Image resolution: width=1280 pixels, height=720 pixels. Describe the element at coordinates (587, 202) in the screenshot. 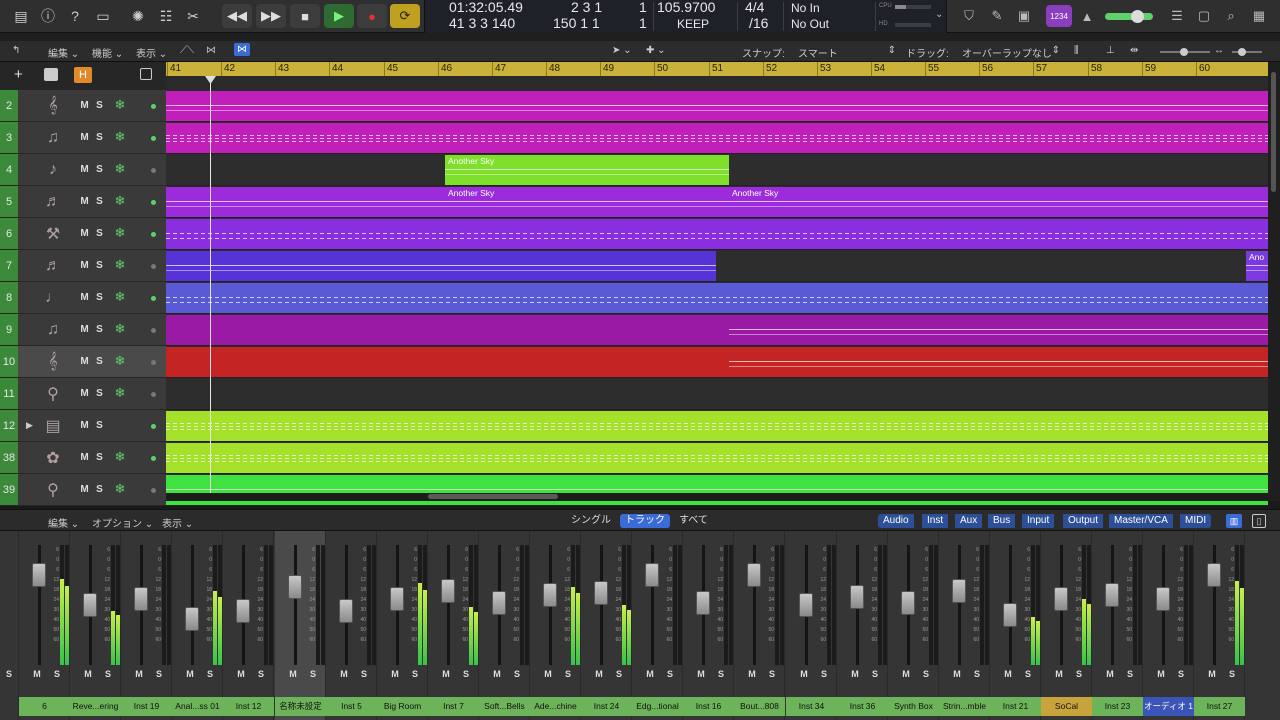

I see `midi-region: Another Sky` at that location.